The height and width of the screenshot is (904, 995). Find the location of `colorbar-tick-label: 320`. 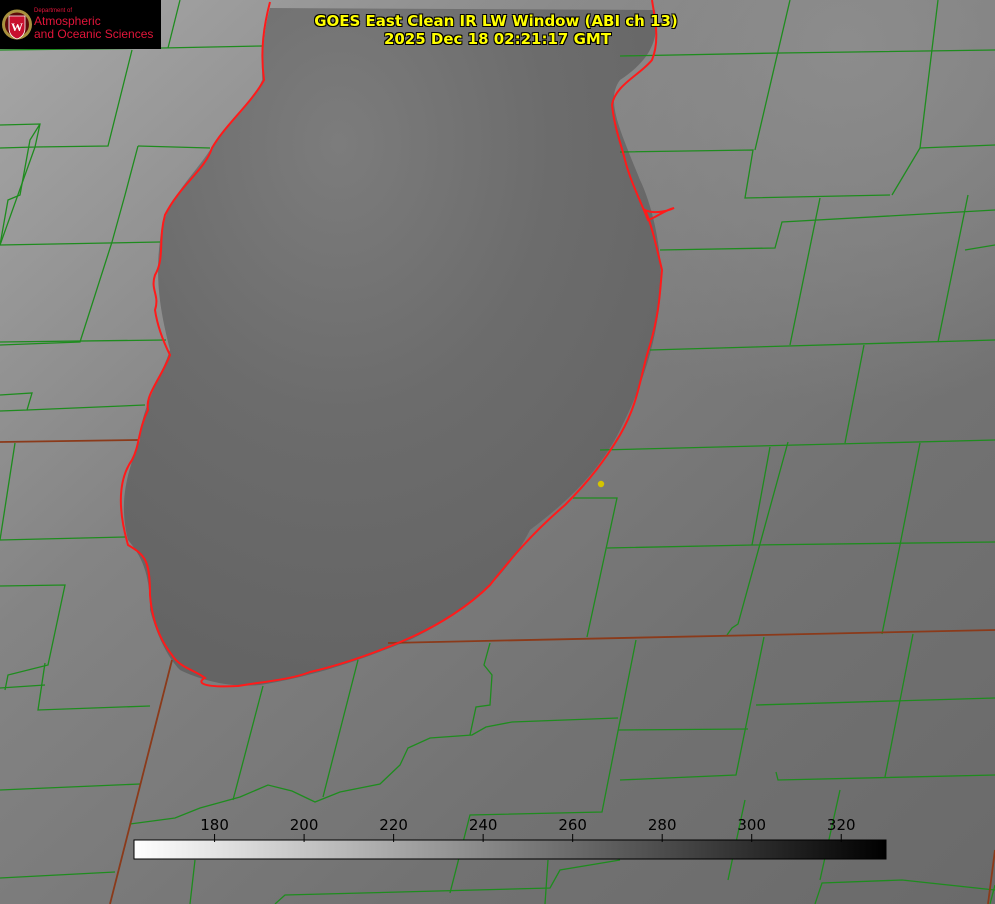

colorbar-tick-label: 320 is located at coordinates (841, 825).